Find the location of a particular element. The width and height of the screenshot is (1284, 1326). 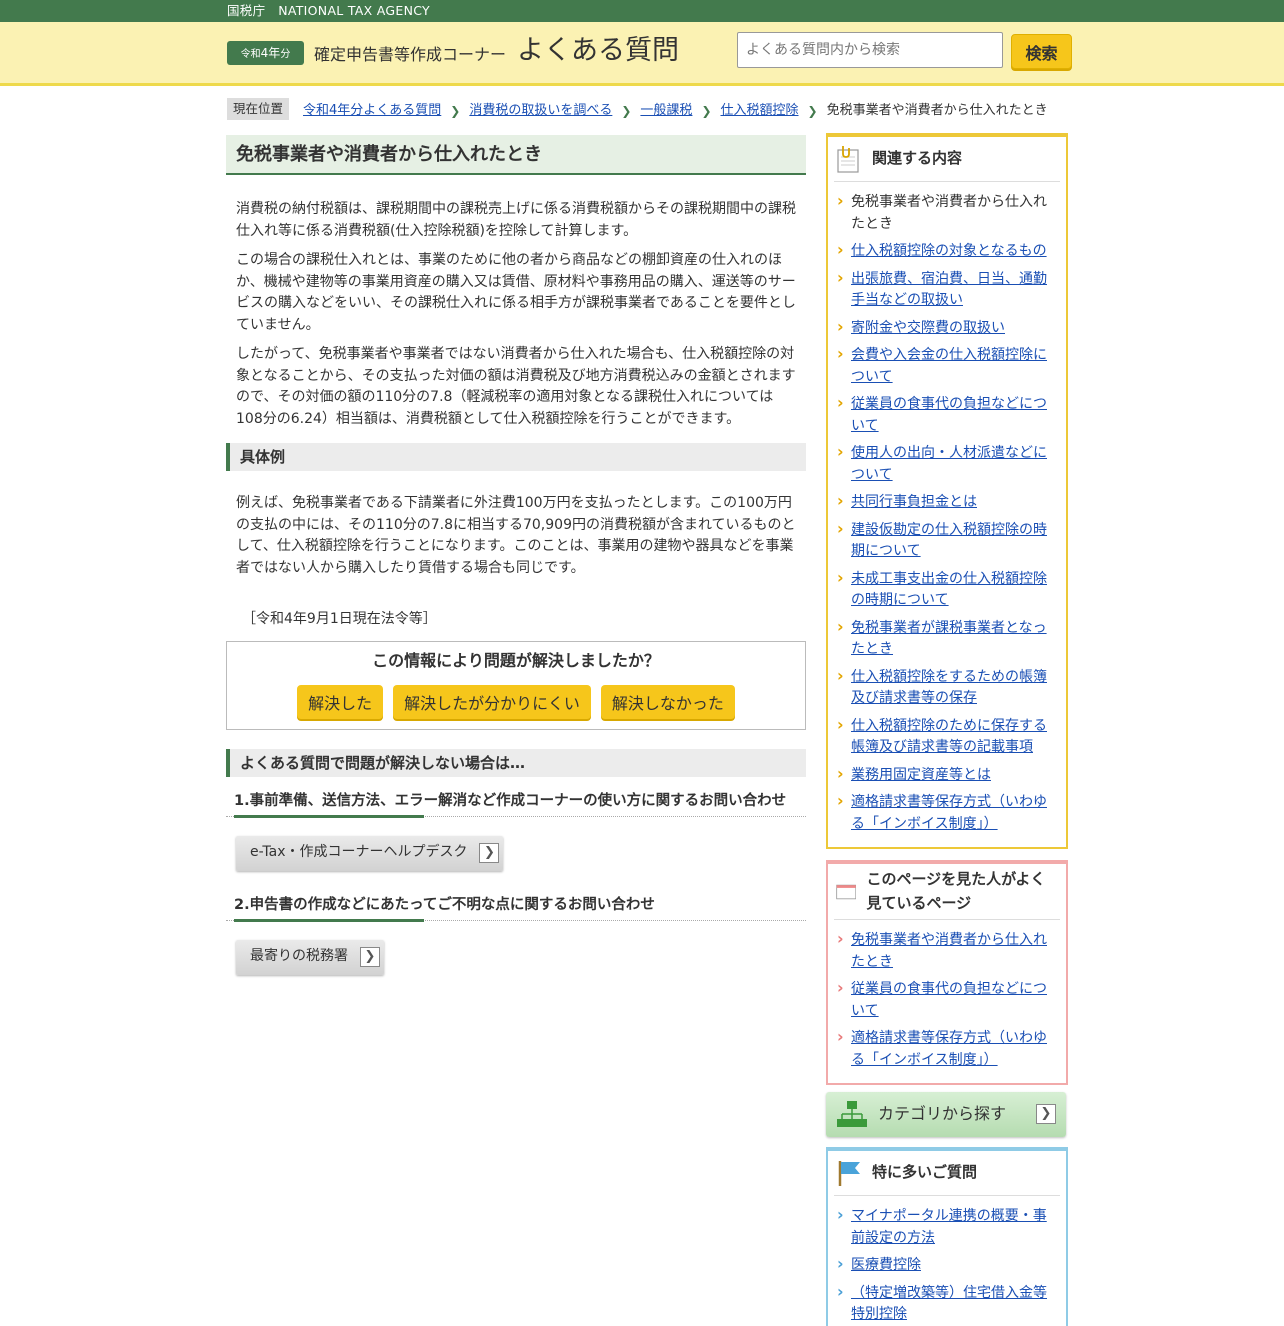

related-item: 仕入税額控除のために保存する帳簿及び請求書等の記載事項 is located at coordinates (949, 737).